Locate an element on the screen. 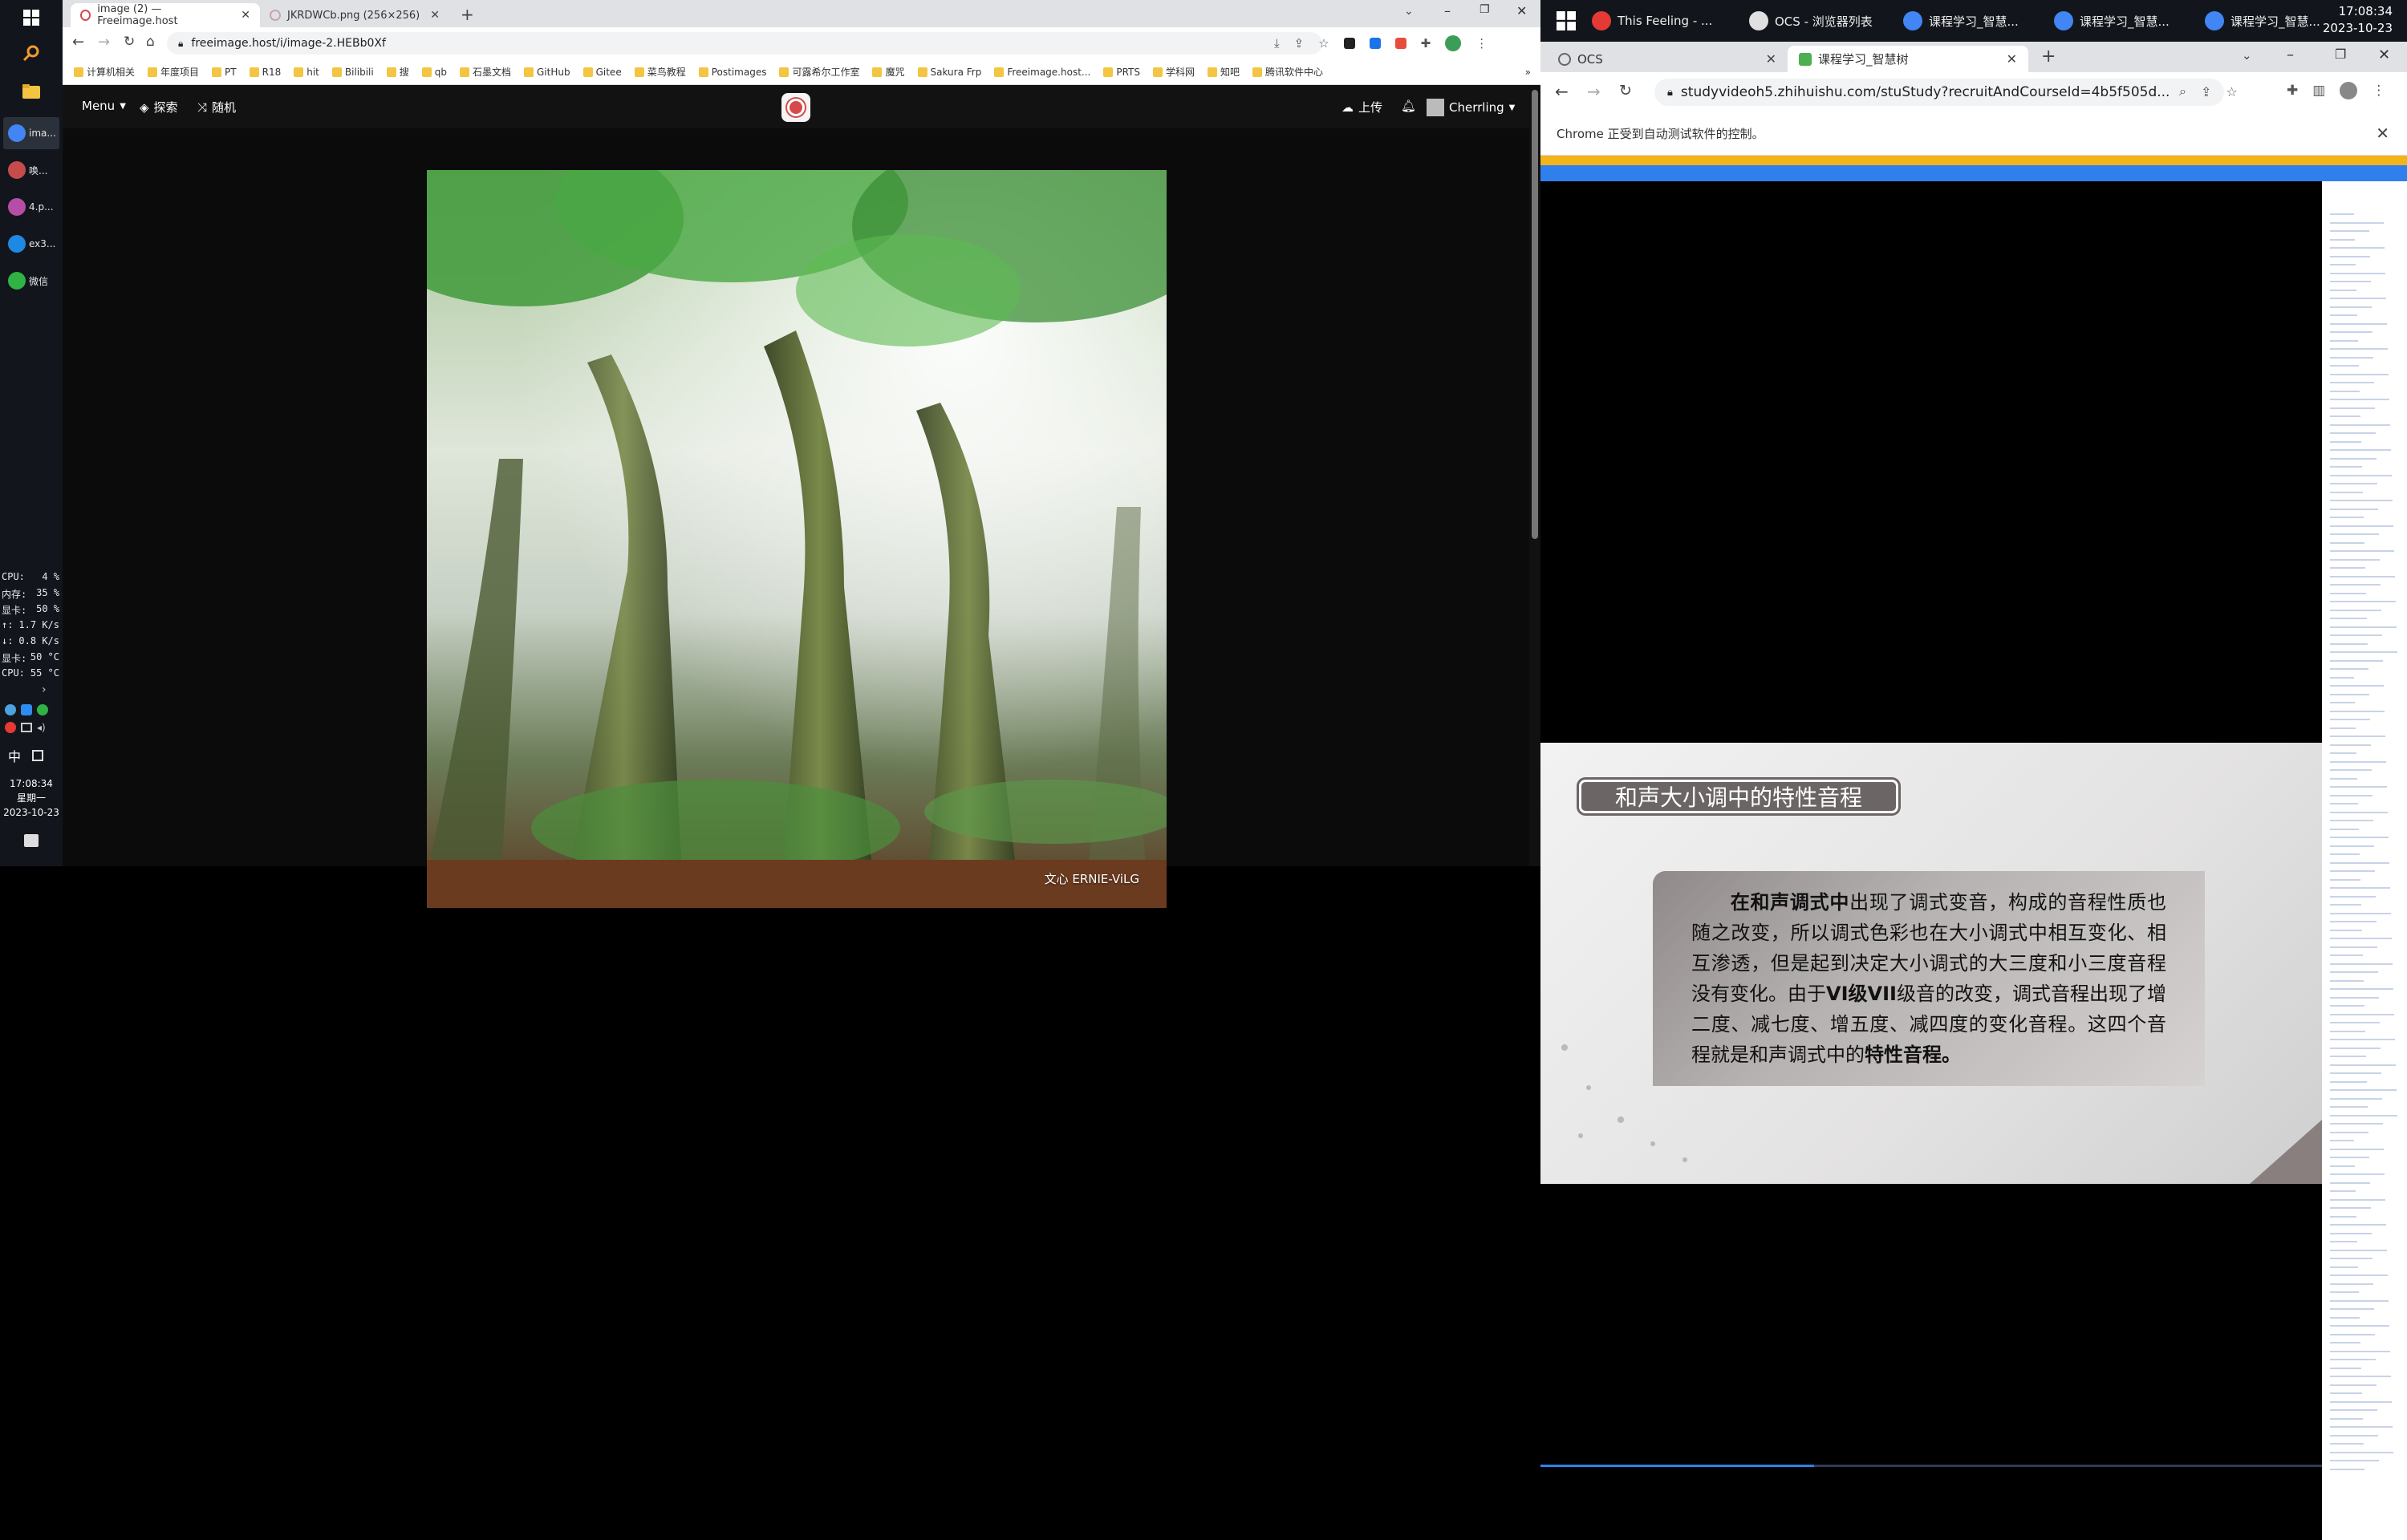 Image resolution: width=2407 pixels, height=1540 pixels. tray-expand-icon: › is located at coordinates (44, 689).